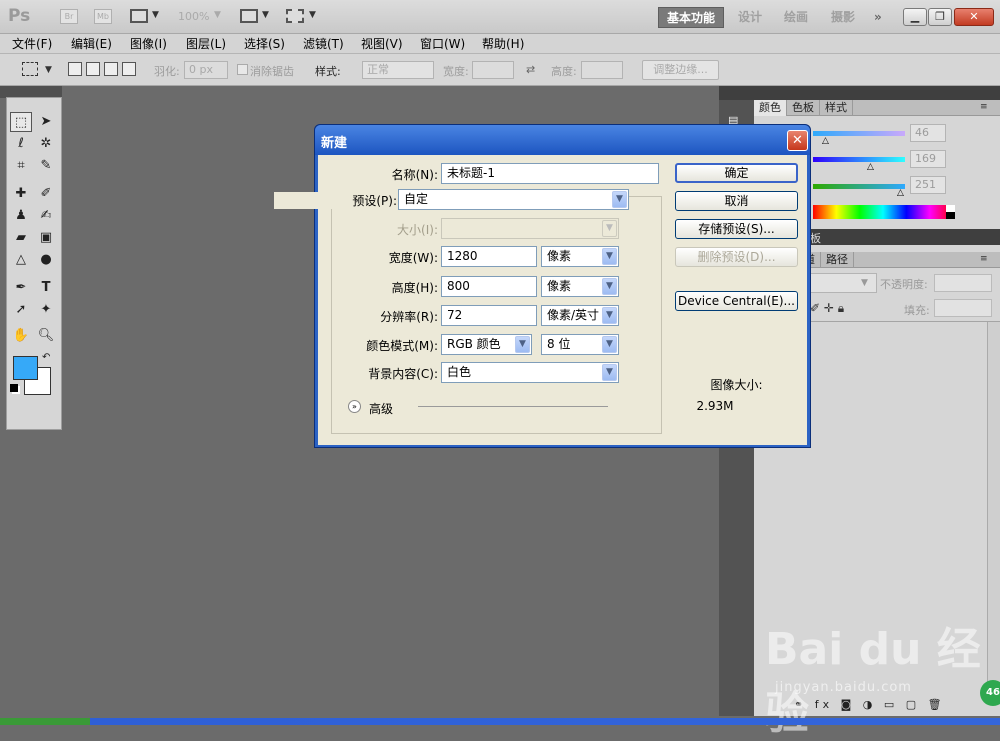  What do you see at coordinates (25, 368) in the screenshot?
I see `foreground-color-swatch` at bounding box center [25, 368].